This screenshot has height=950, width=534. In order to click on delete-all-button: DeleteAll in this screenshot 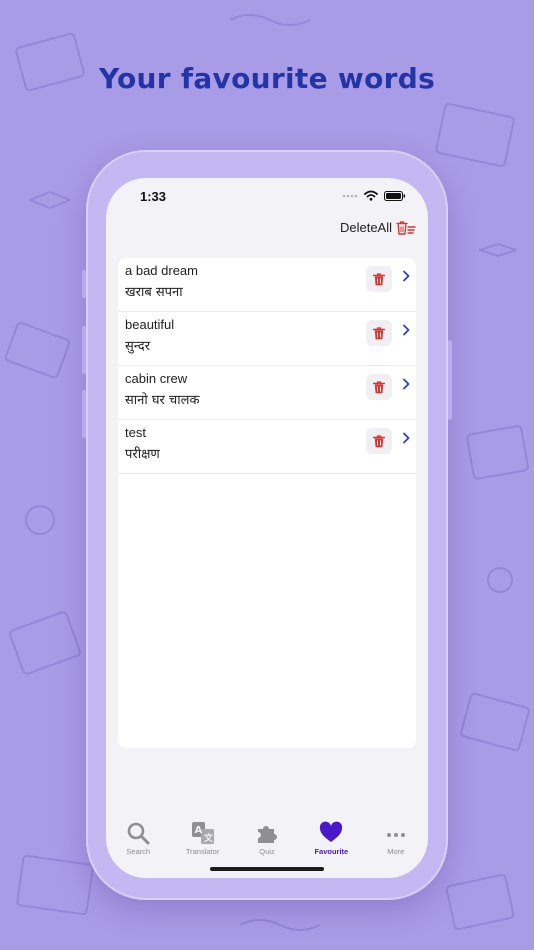, I will do `click(378, 227)`.